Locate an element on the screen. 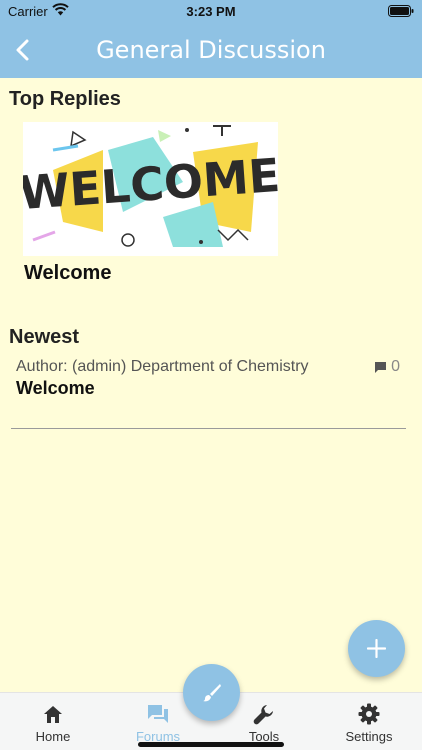 The height and width of the screenshot is (750, 422). top-replies-heading: Top Replies is located at coordinates (65, 99).